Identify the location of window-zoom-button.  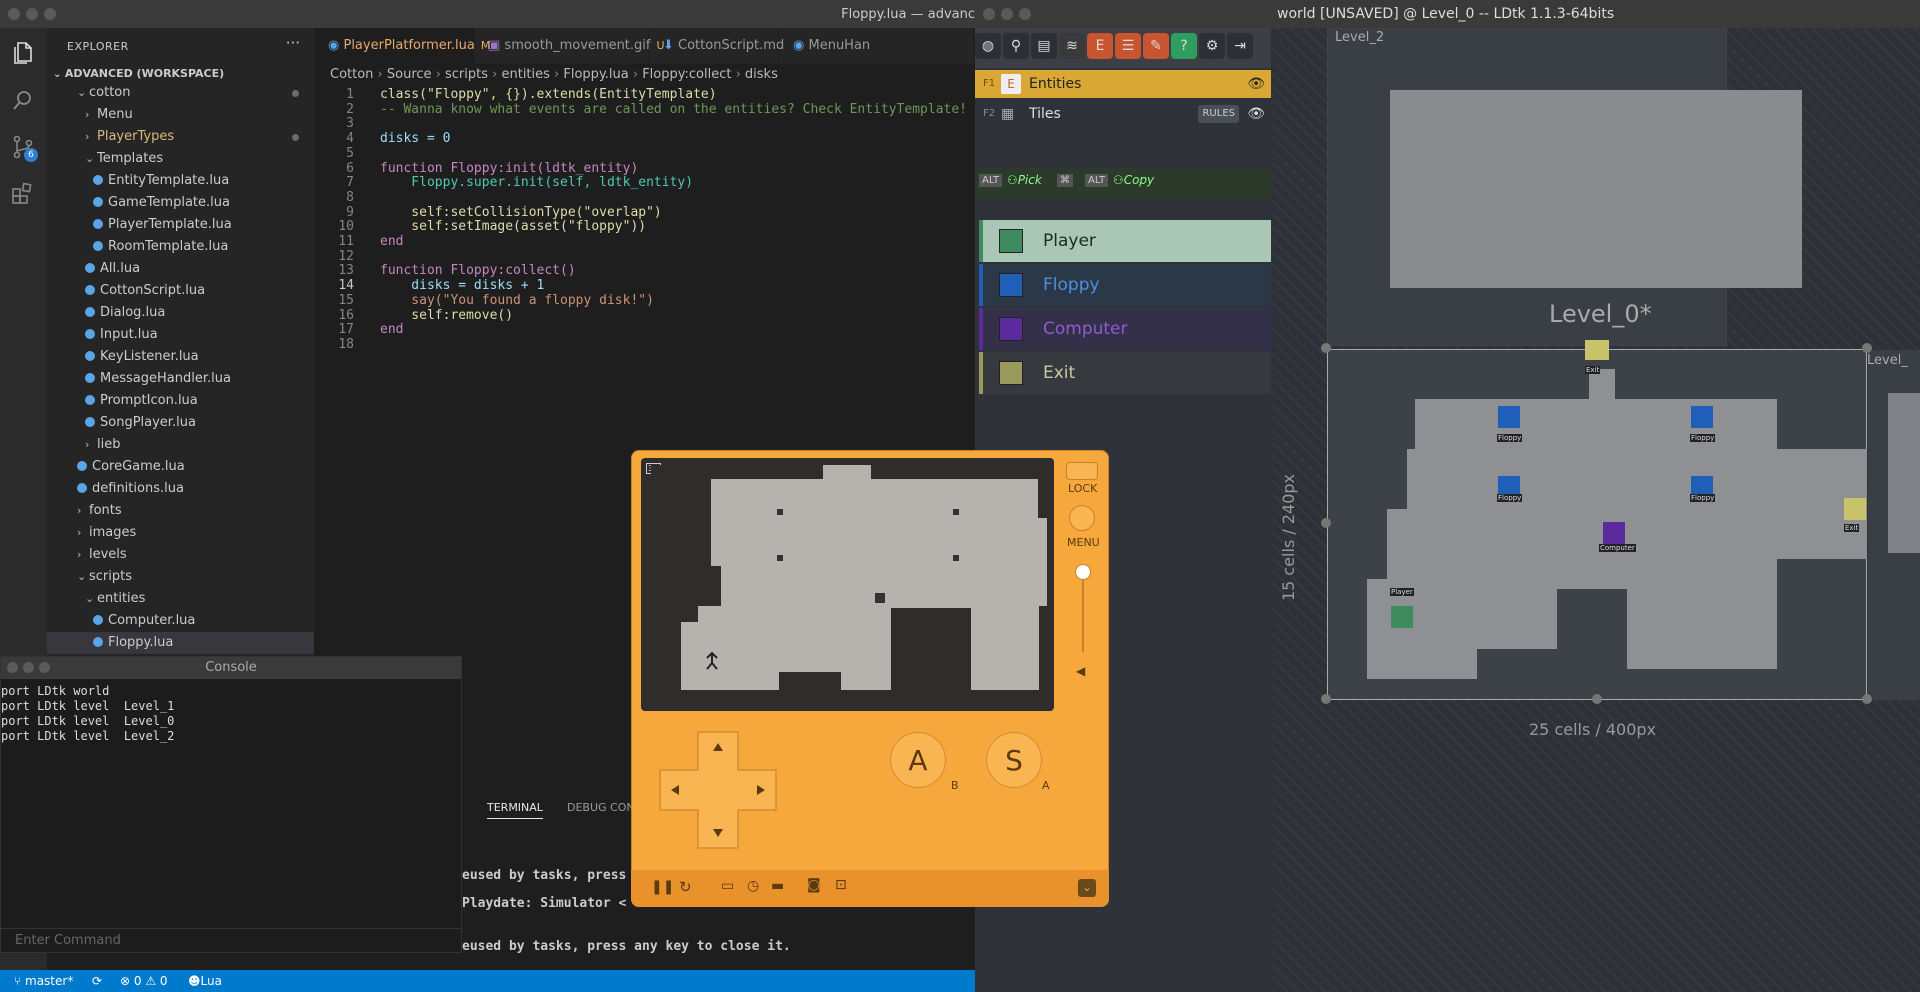
(50, 14).